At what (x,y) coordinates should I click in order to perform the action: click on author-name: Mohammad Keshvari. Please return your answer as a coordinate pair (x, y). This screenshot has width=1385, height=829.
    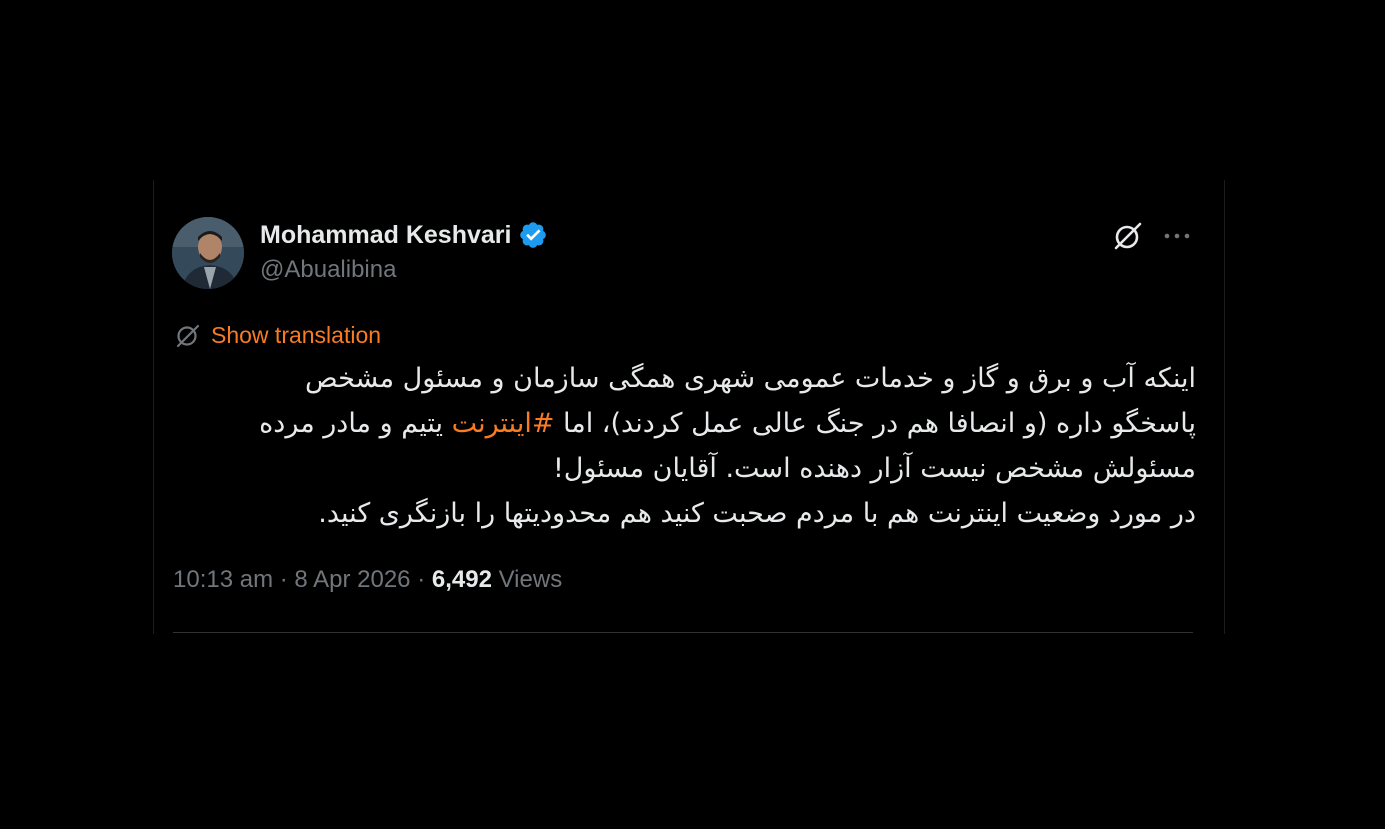
    Looking at the image, I should click on (404, 235).